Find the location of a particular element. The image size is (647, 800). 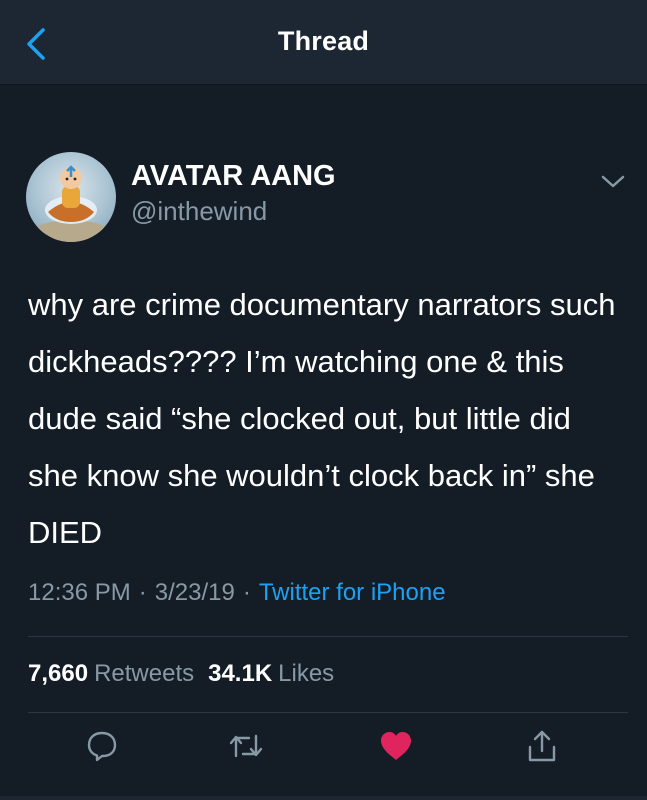

heart-icon is located at coordinates (396, 746).